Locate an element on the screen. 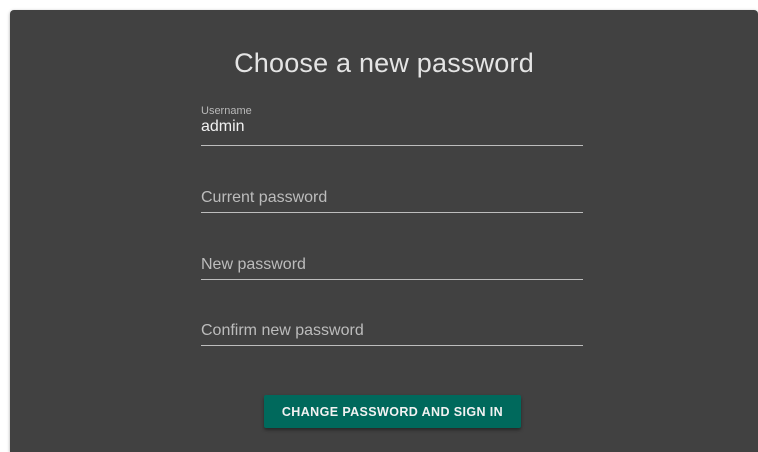 This screenshot has height=452, width=758. current-password-field: Current password is located at coordinates (394, 193).